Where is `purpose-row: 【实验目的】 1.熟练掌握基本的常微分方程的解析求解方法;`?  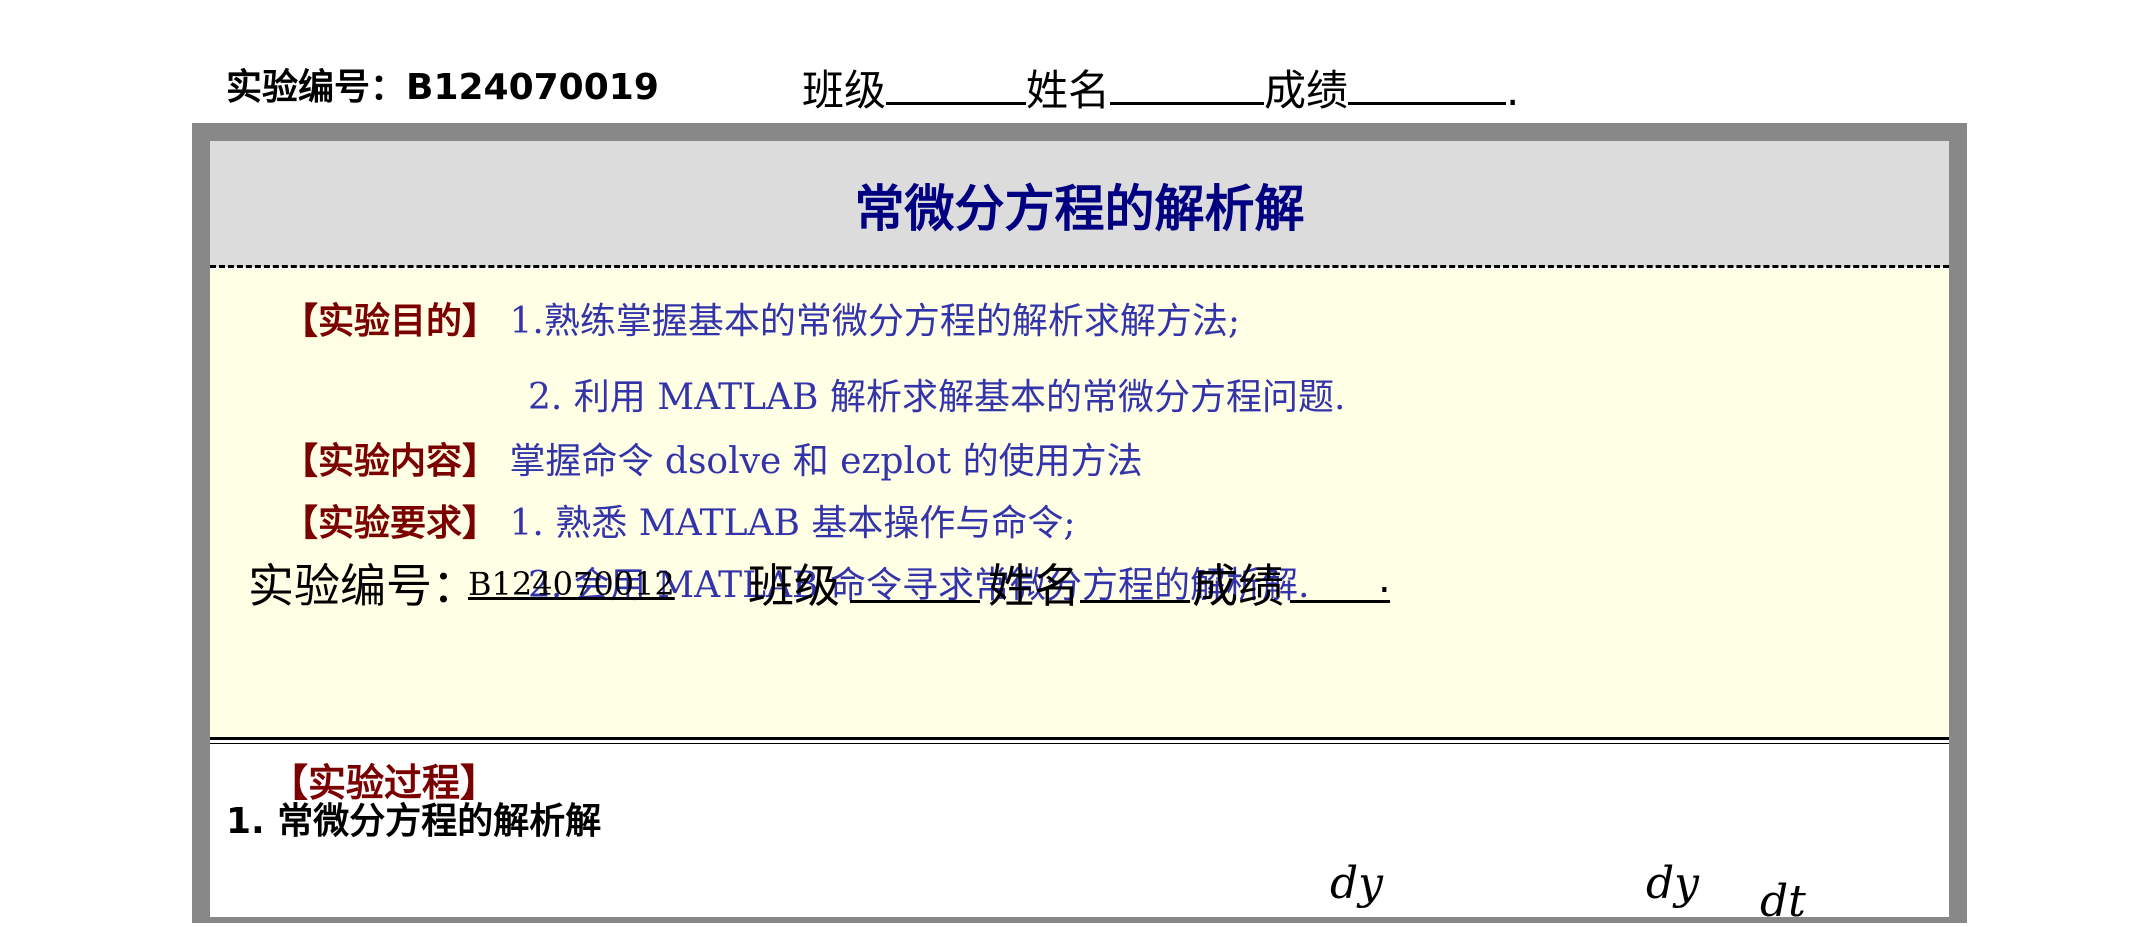
purpose-row: 【实验目的】 1.熟练掌握基本的常微分方程的解析求解方法; is located at coordinates (761, 322).